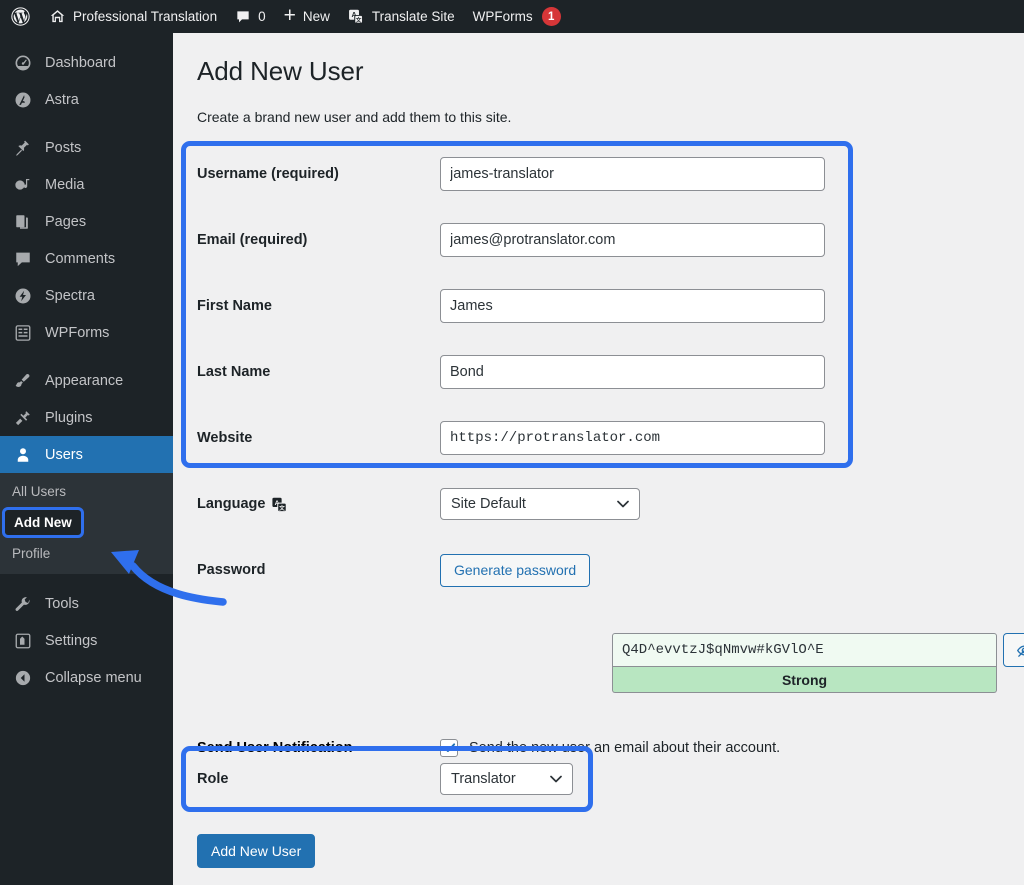 The width and height of the screenshot is (1024, 885). What do you see at coordinates (22, 333) in the screenshot?
I see `wpforms-icon` at bounding box center [22, 333].